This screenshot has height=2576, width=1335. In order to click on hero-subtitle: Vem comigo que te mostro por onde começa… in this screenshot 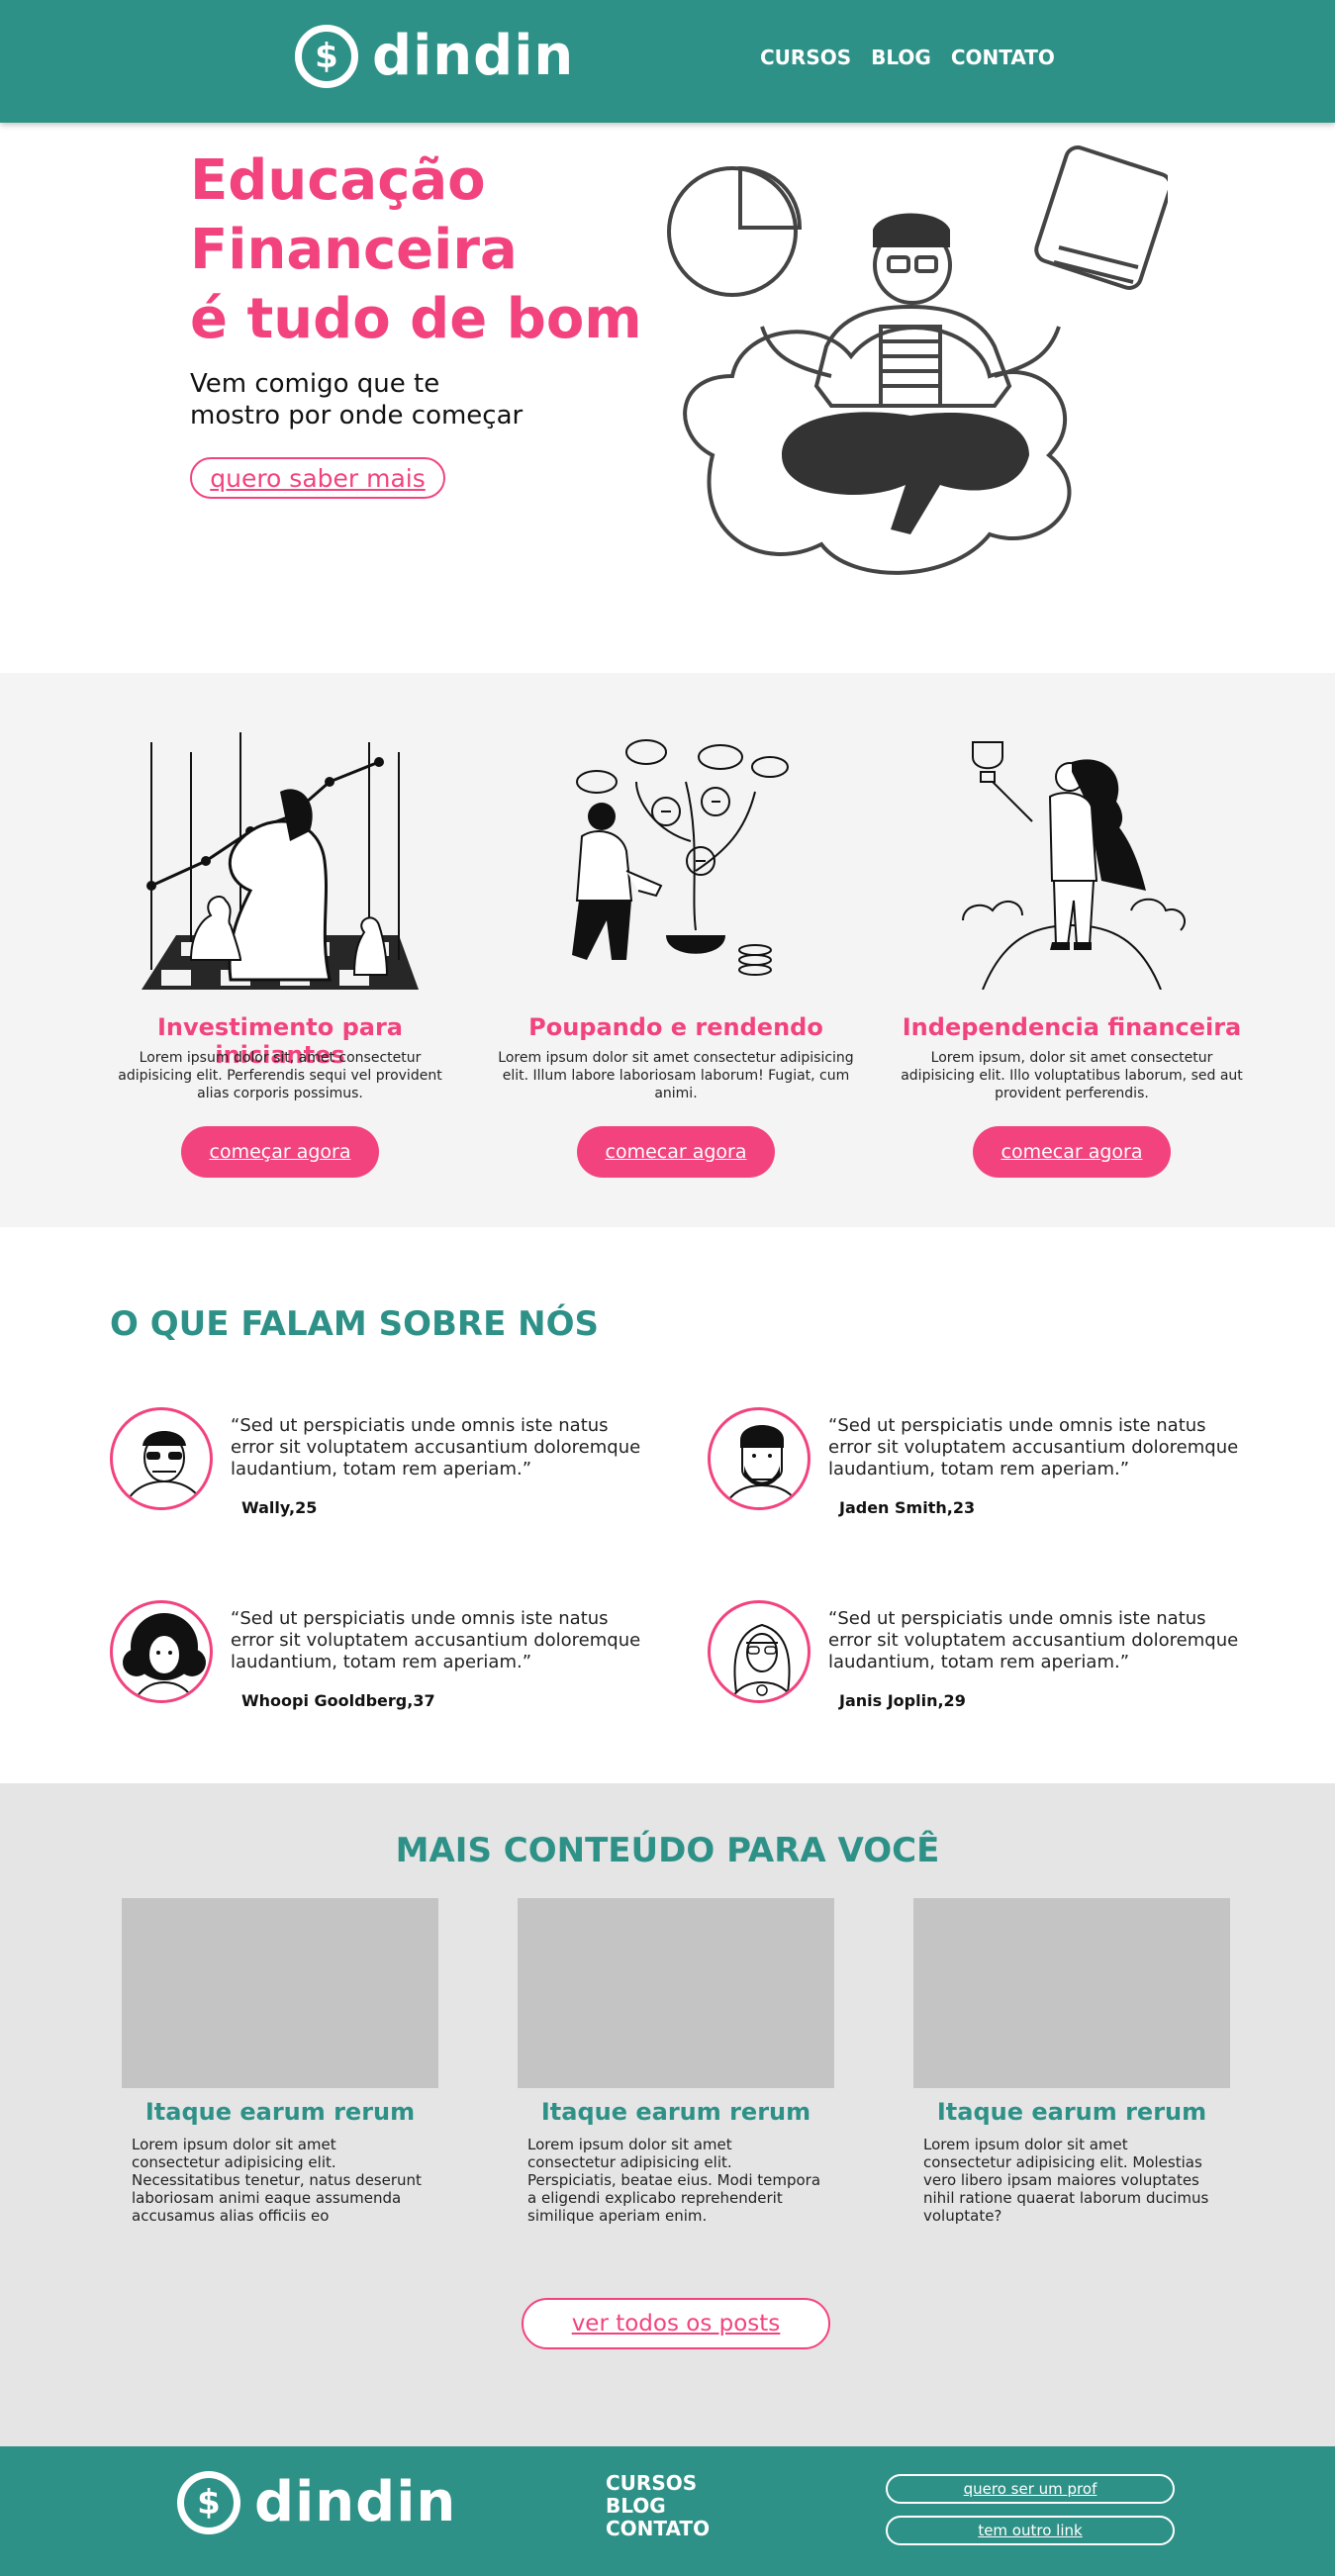, I will do `click(357, 399)`.